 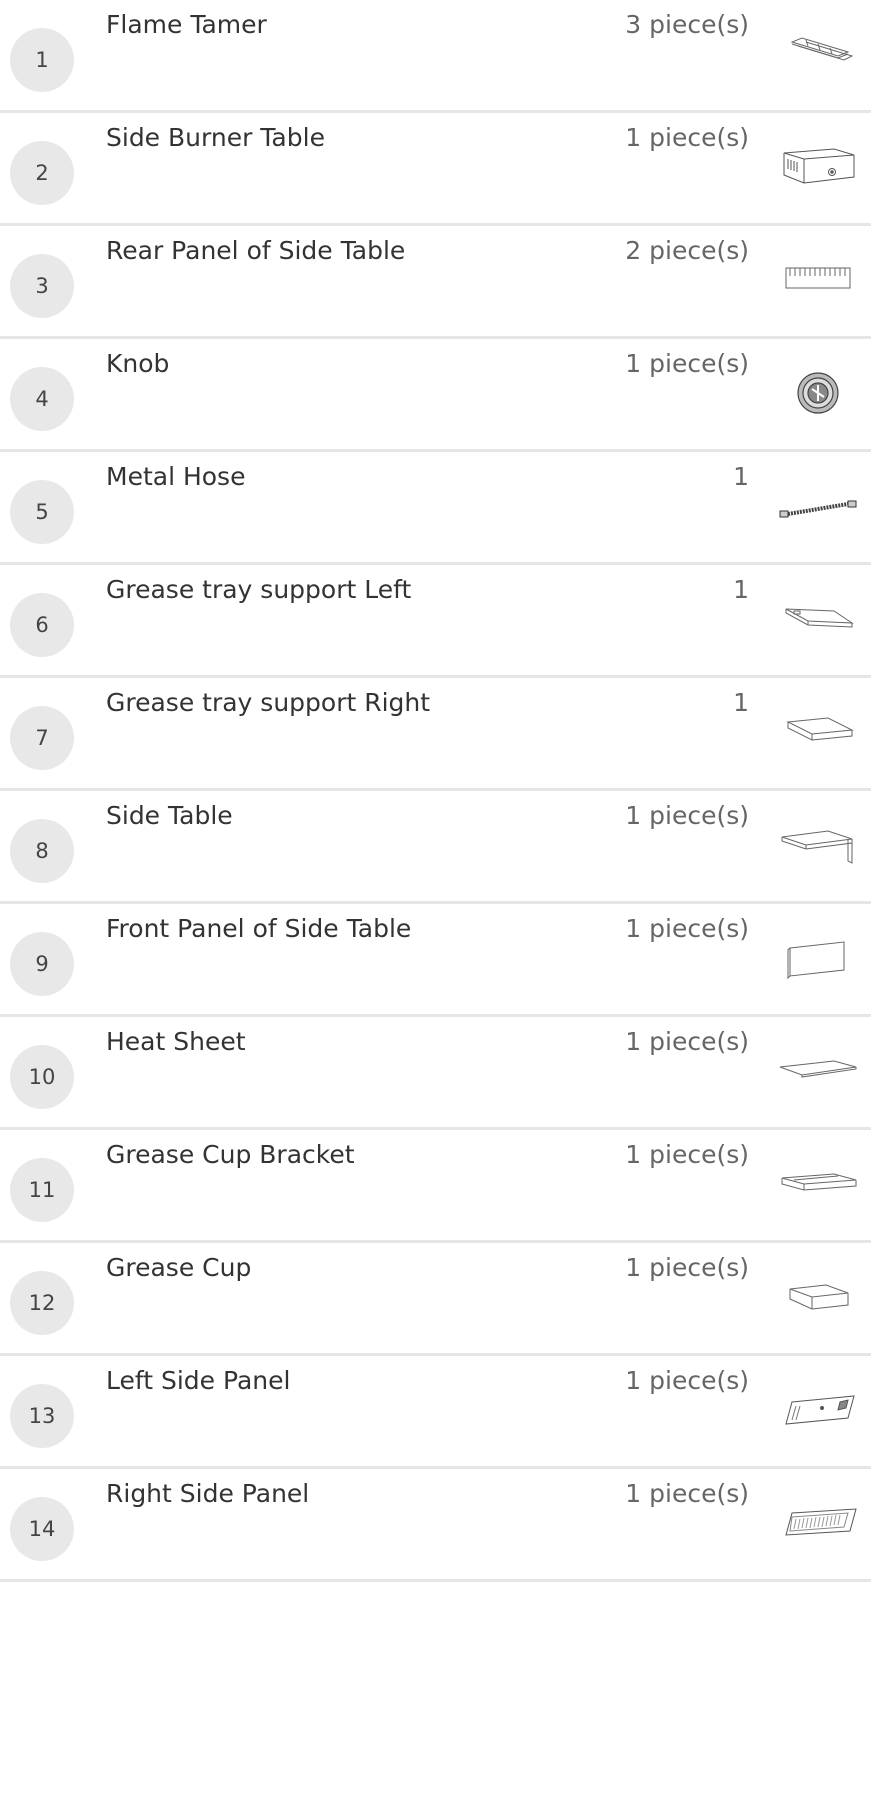 I want to click on part-name: Flame Tamer, so click(x=186, y=24).